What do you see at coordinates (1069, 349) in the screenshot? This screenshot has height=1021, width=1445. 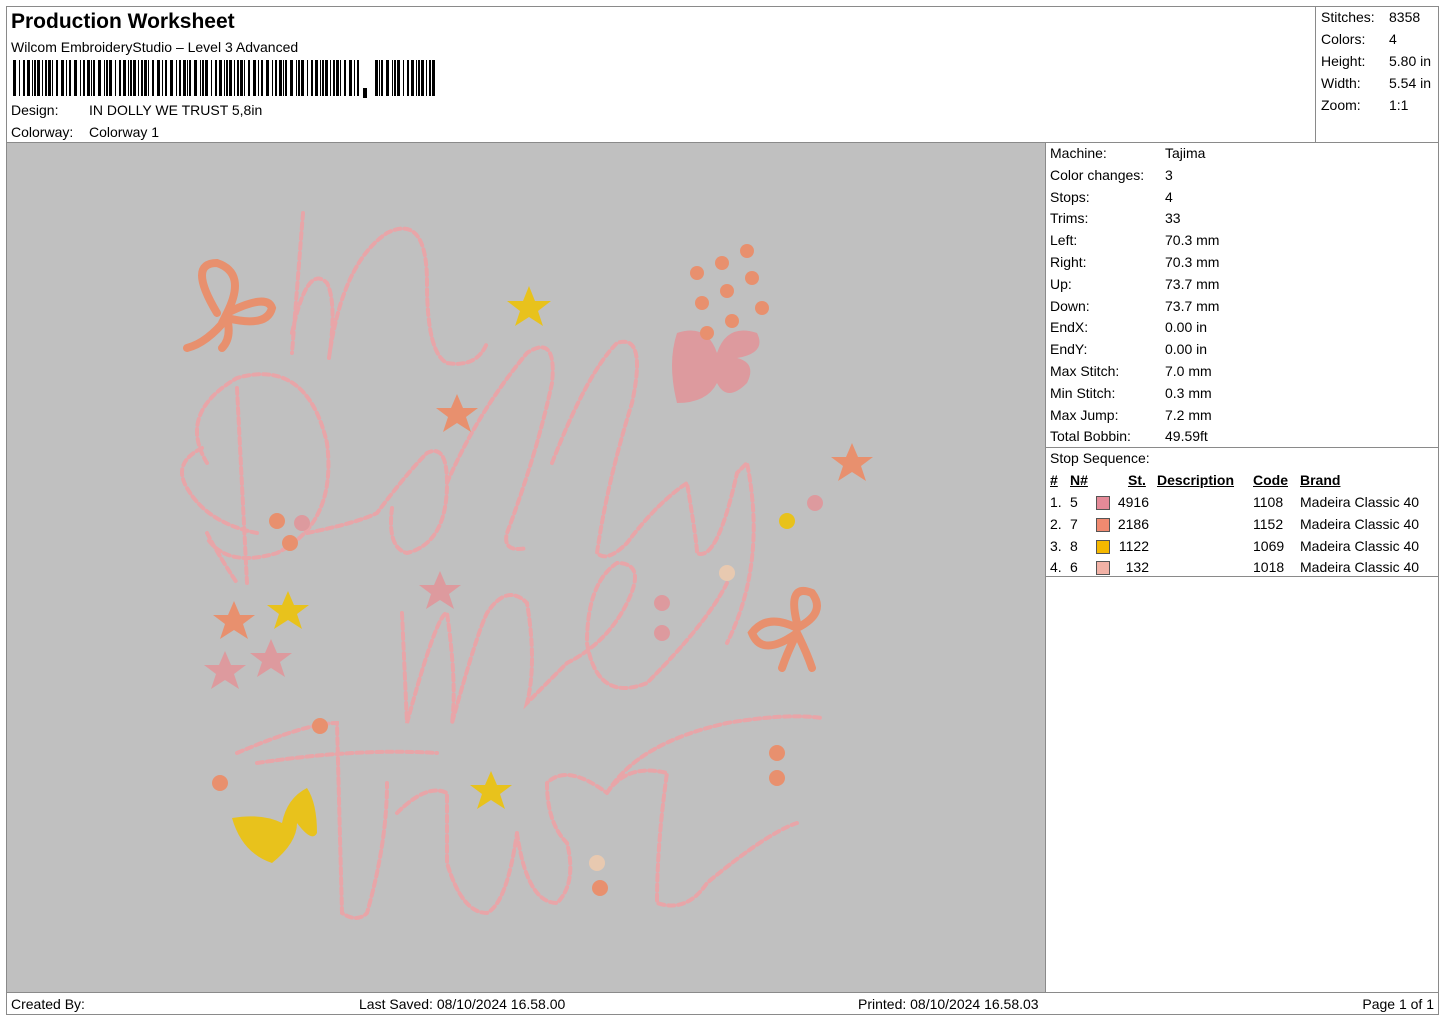 I see `property-label: EndY:` at bounding box center [1069, 349].